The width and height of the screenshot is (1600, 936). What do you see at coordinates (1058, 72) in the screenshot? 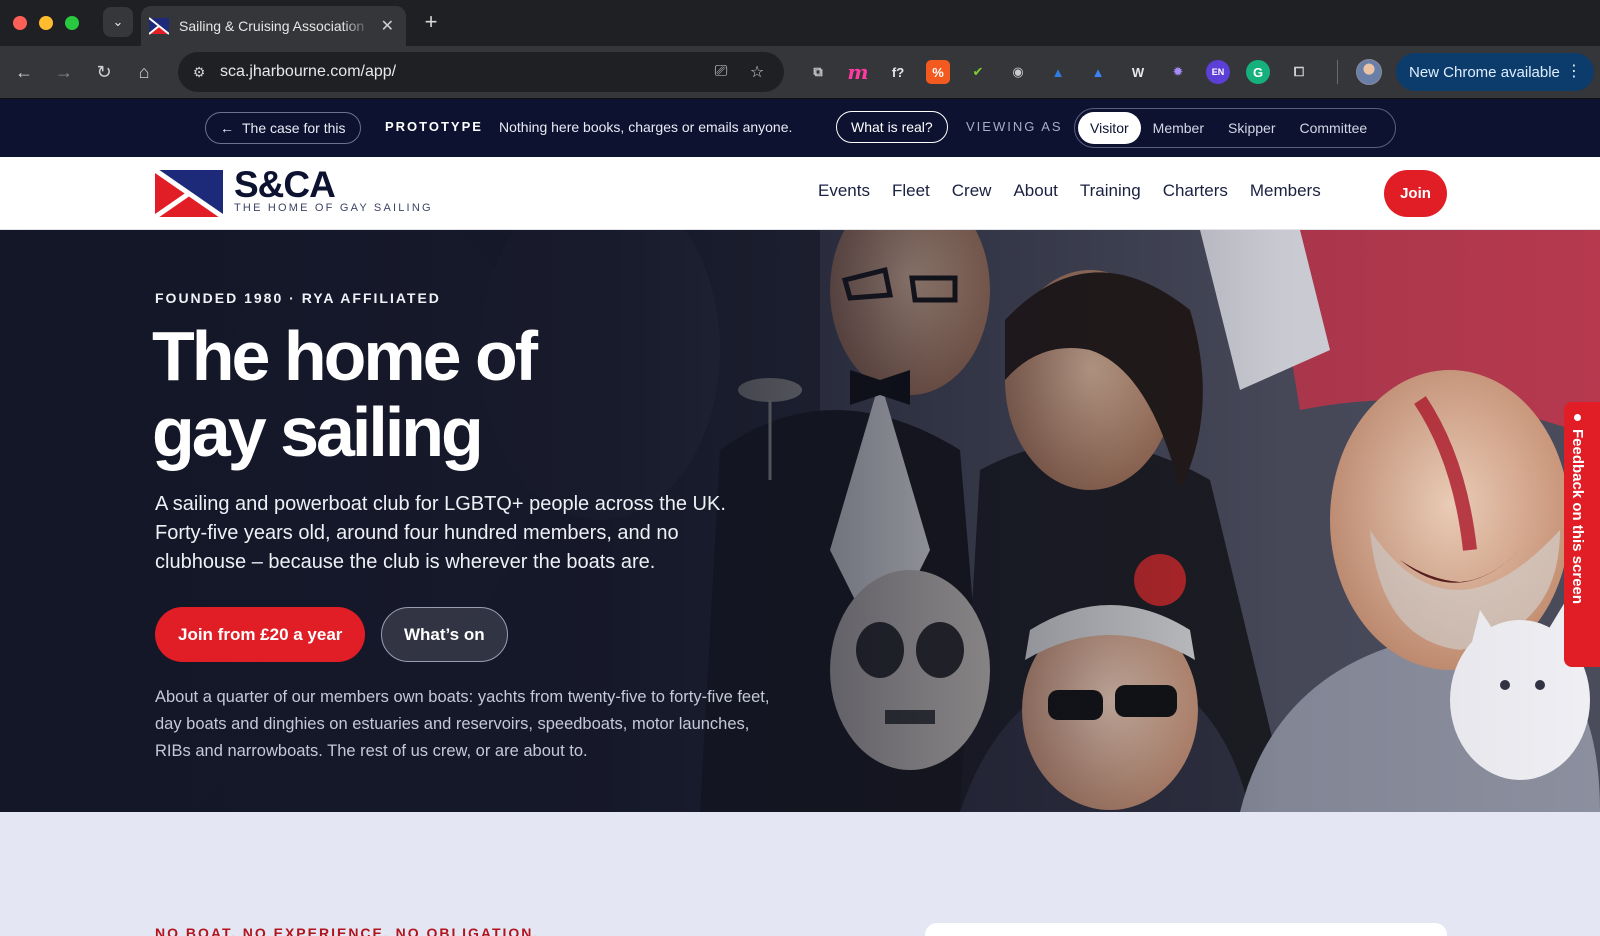
I see `extension-triangle-a-icon: ▲` at bounding box center [1058, 72].